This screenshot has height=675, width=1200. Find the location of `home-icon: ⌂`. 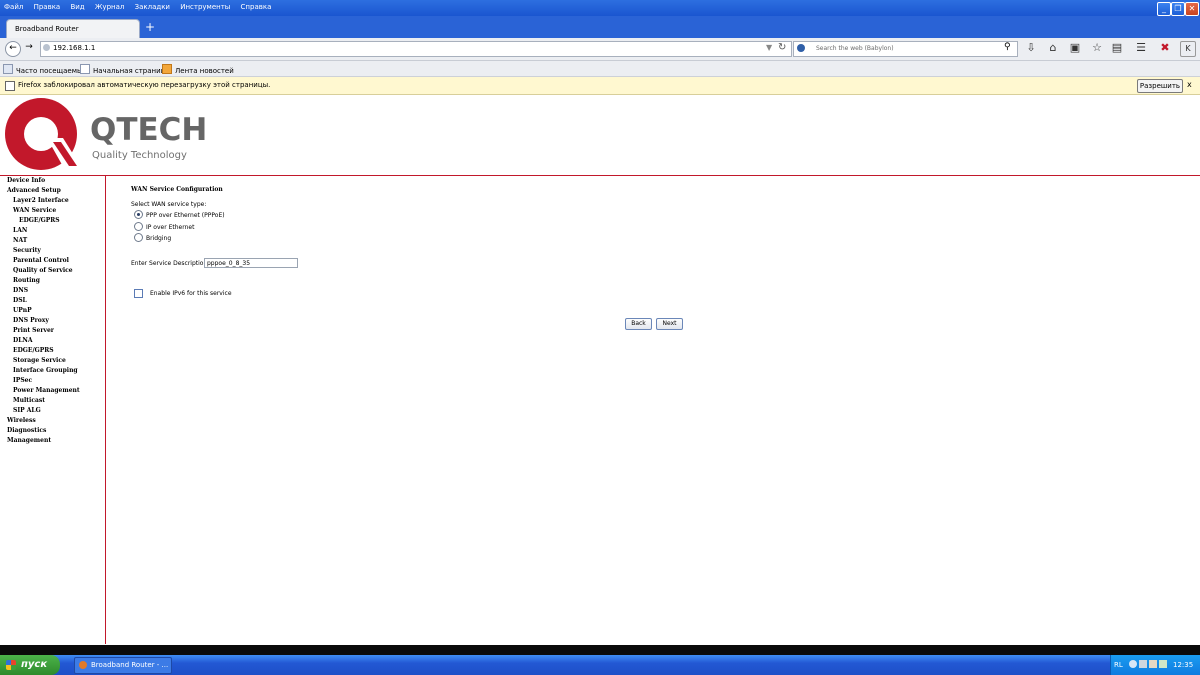

home-icon: ⌂ is located at coordinates (1053, 48).